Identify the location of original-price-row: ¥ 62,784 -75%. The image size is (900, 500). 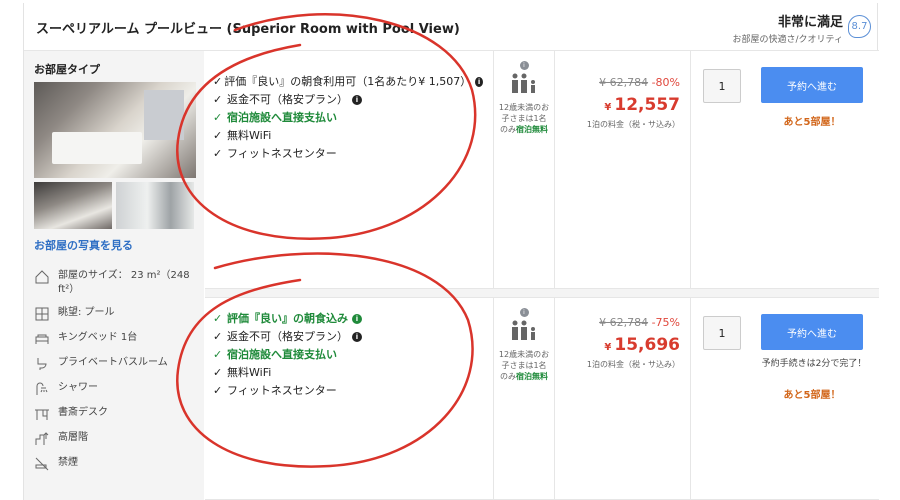
(617, 322).